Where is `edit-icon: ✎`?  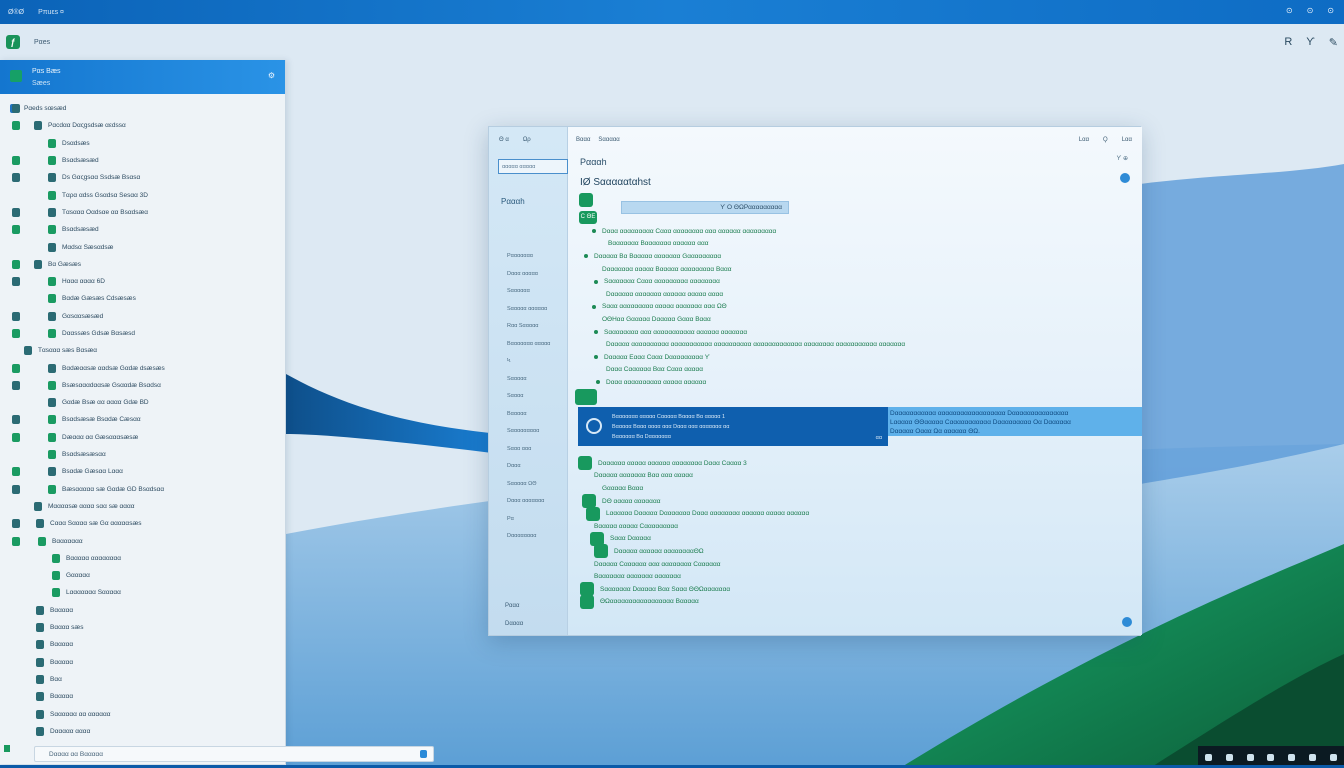 edit-icon: ✎ is located at coordinates (1333, 42).